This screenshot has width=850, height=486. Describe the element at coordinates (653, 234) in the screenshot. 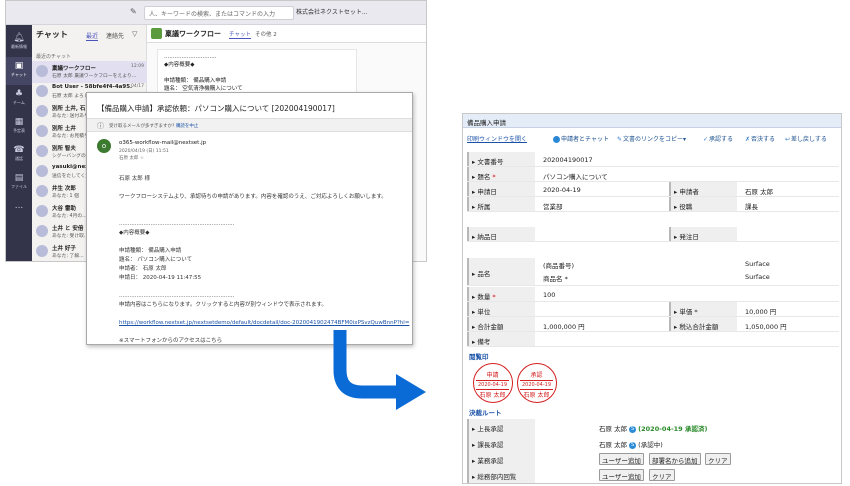

I see `row-dates: ▸ 納品日 ▸ 発注日` at that location.